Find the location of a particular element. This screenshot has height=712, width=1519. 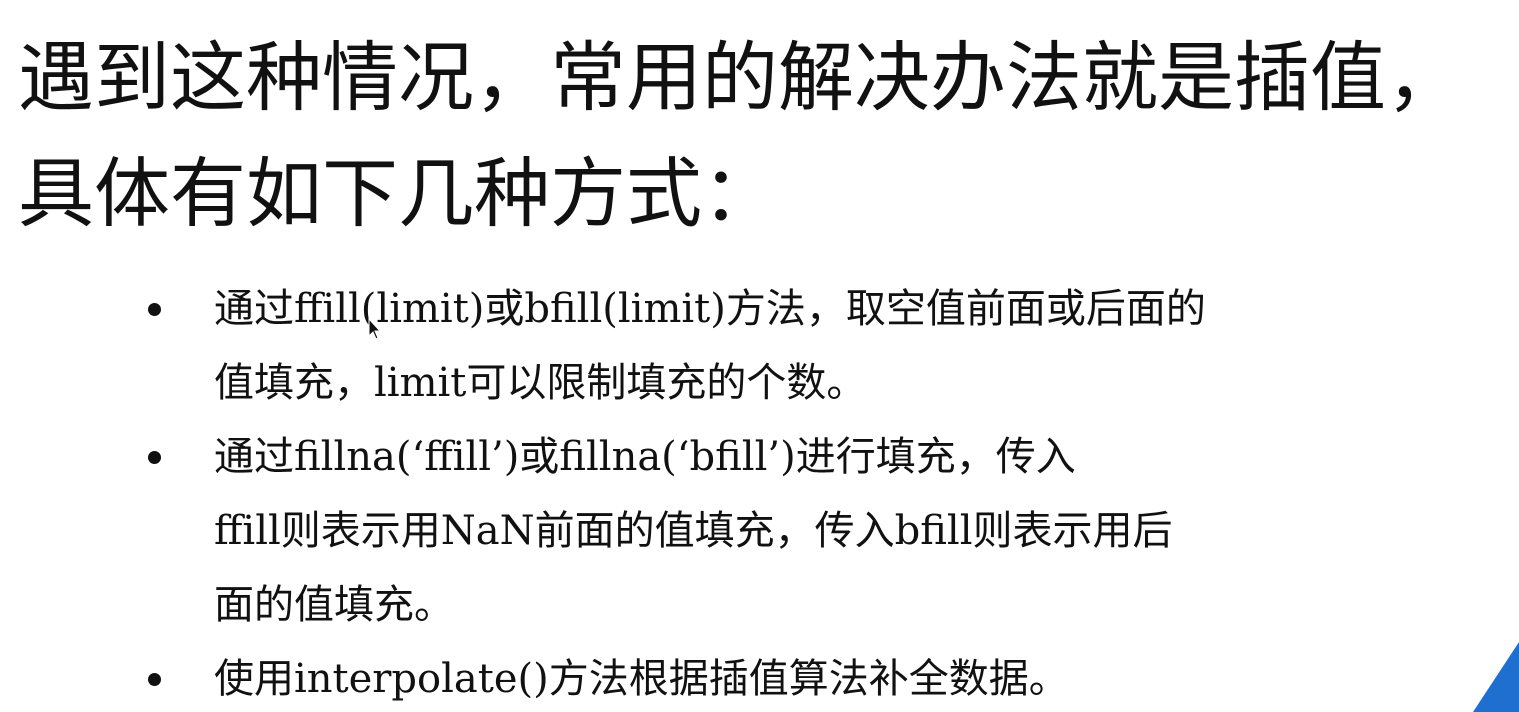

mouse-pointer-icon is located at coordinates (374, 329).